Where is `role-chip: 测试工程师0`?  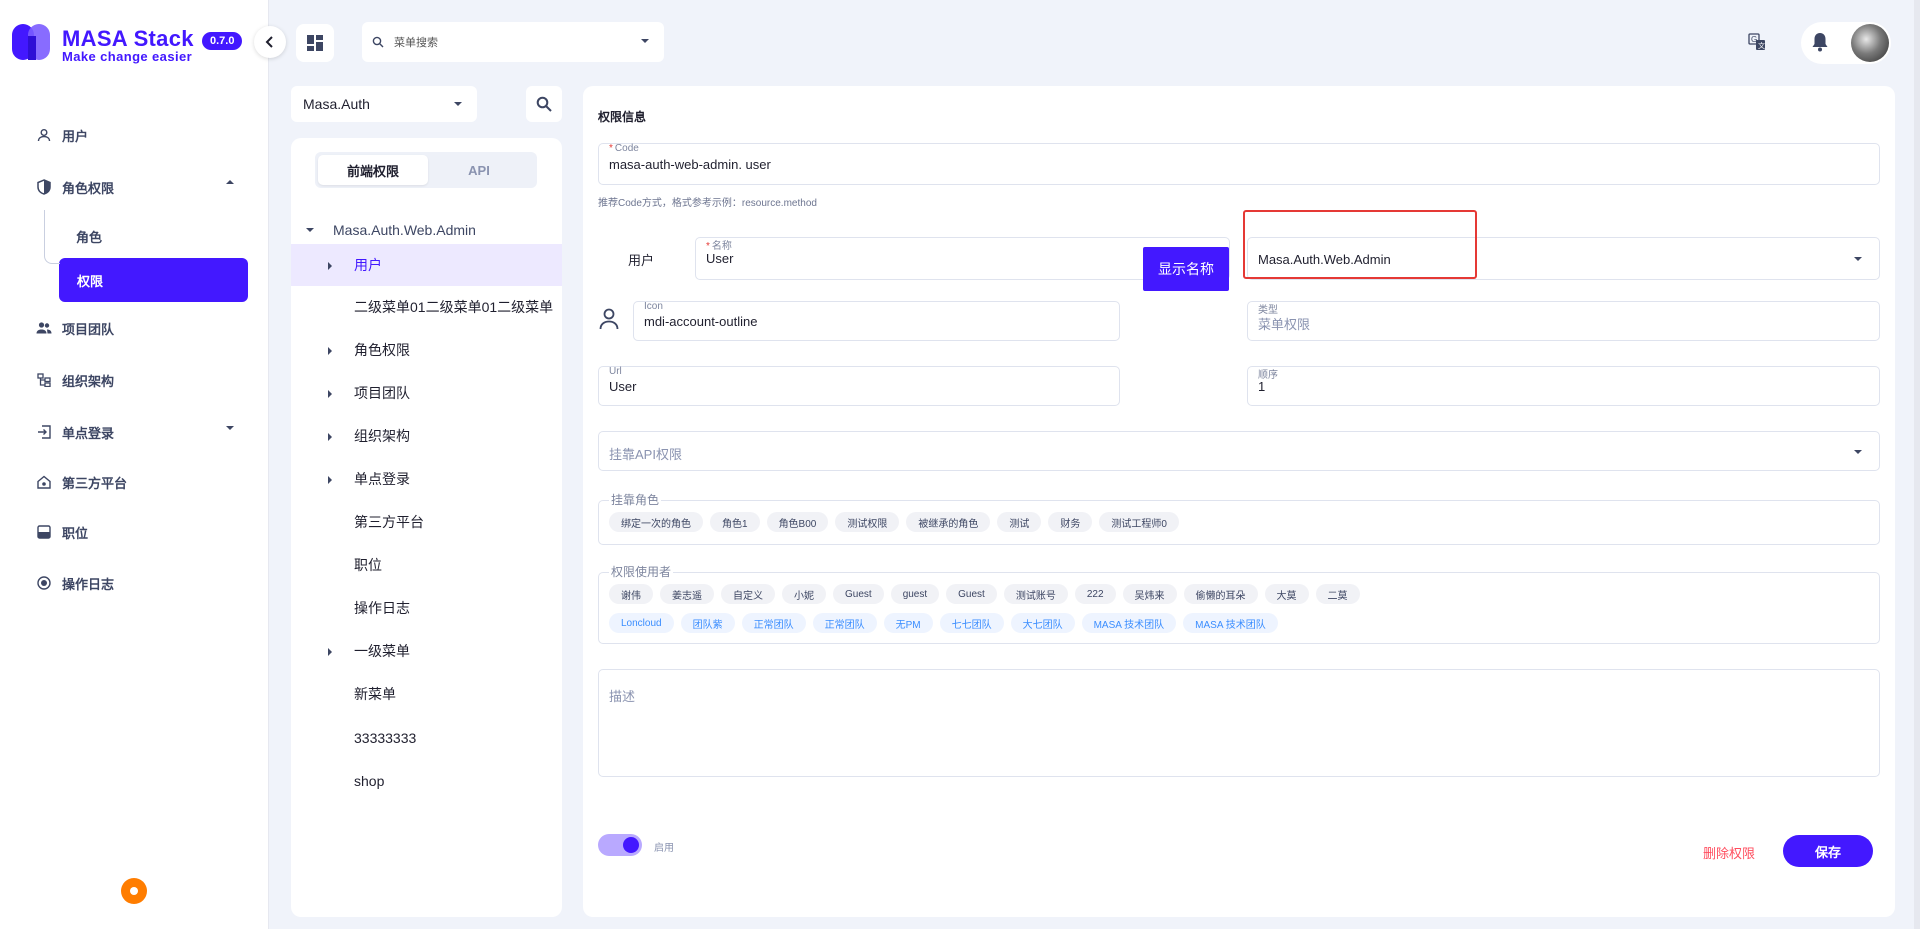
role-chip: 测试工程师0 is located at coordinates (1139, 522).